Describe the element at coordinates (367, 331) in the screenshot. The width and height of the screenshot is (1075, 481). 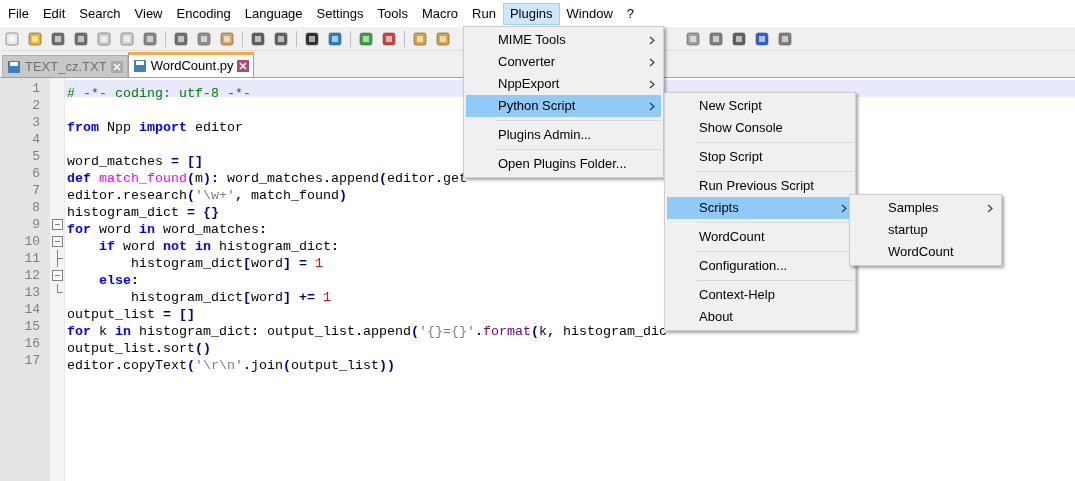
I see `code-line: for k in histogram_dict: output_list.append('{}={}'.format(k, histogram_dic` at that location.